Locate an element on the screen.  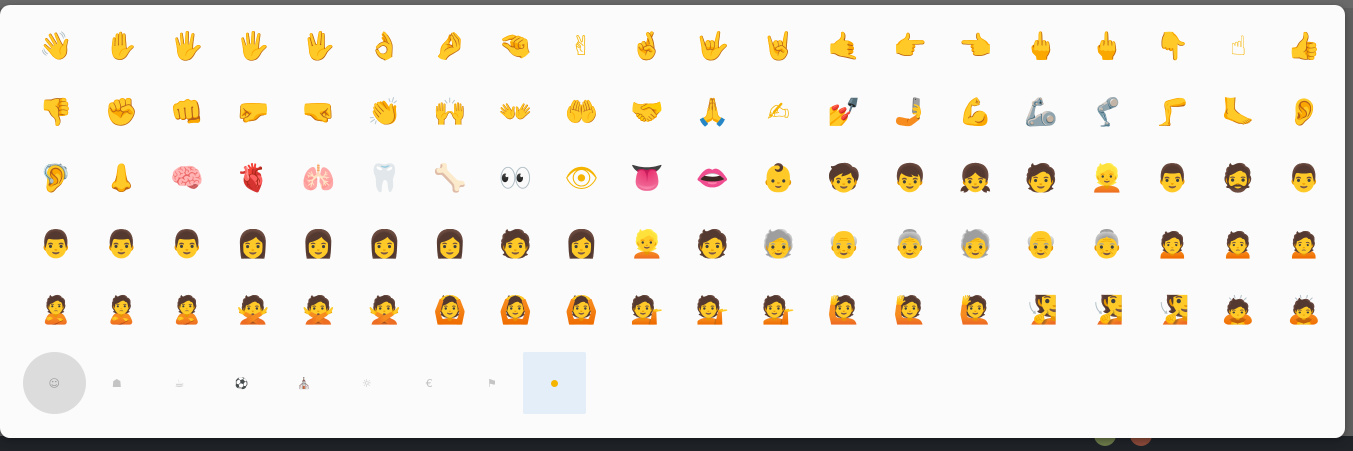
emoji-cell: 🦴 is located at coordinates (450, 178).